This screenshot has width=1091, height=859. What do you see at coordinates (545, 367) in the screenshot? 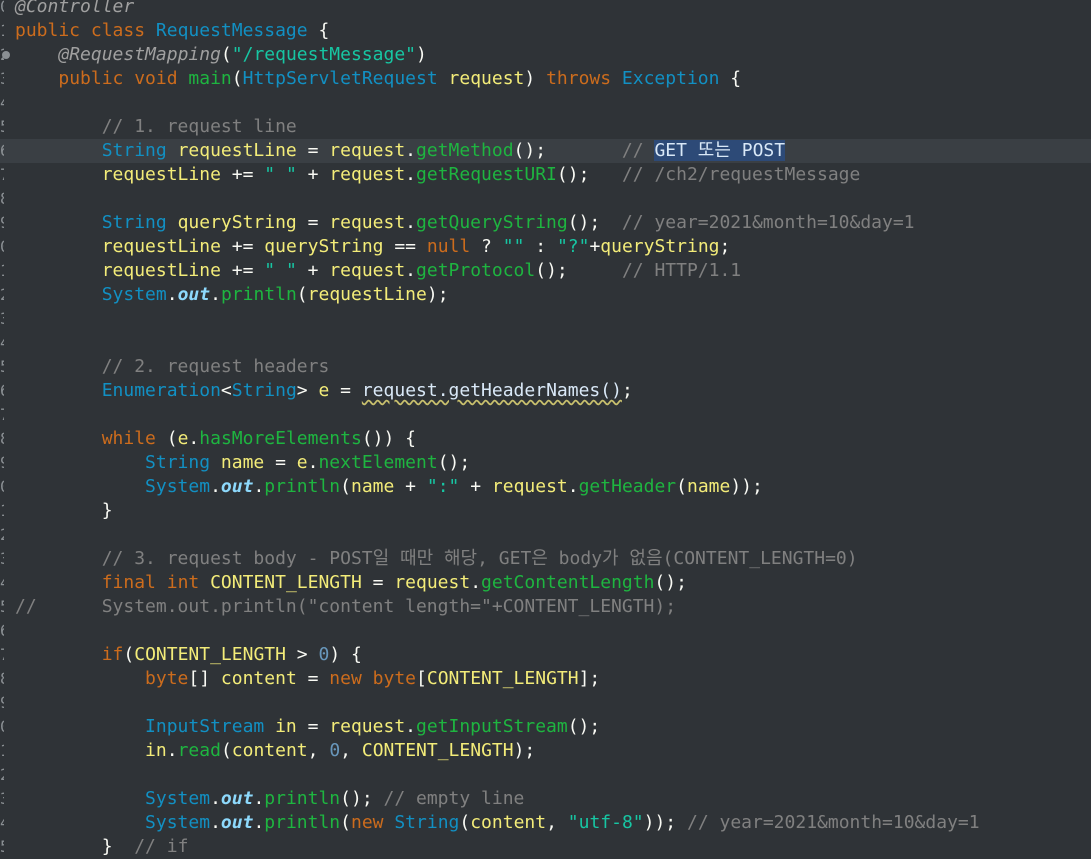
I see `code-line: 5 // 2. request headers` at bounding box center [545, 367].